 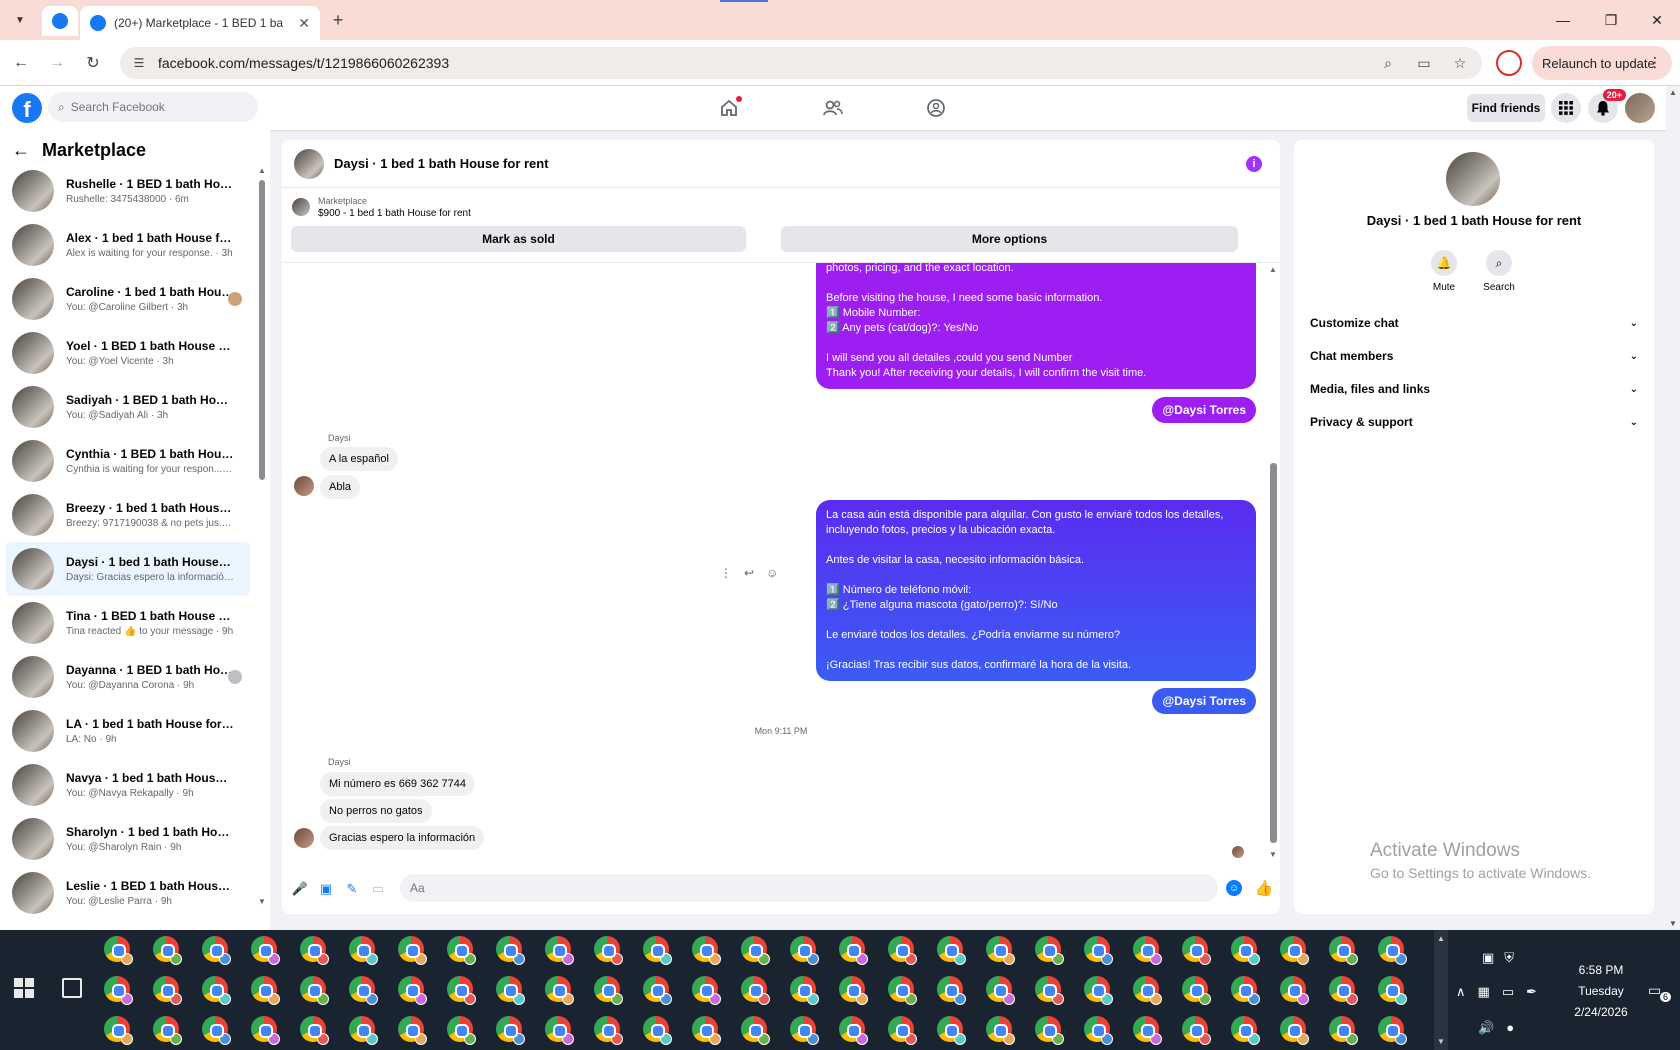 I want to click on reply-icon: ↩, so click(x=749, y=573).